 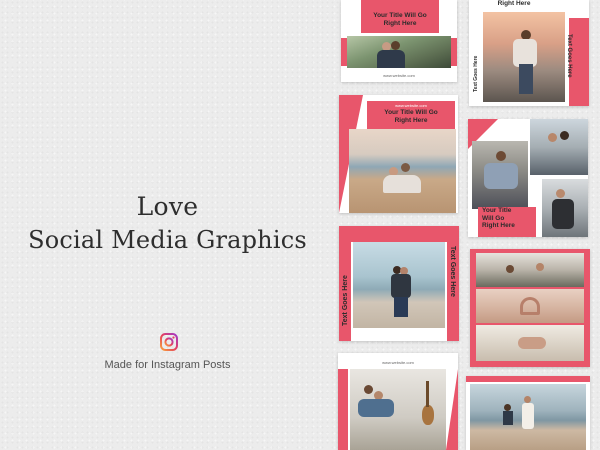 What do you see at coordinates (167, 240) in the screenshot?
I see `hero-title-line2: Social Media Graphics` at bounding box center [167, 240].